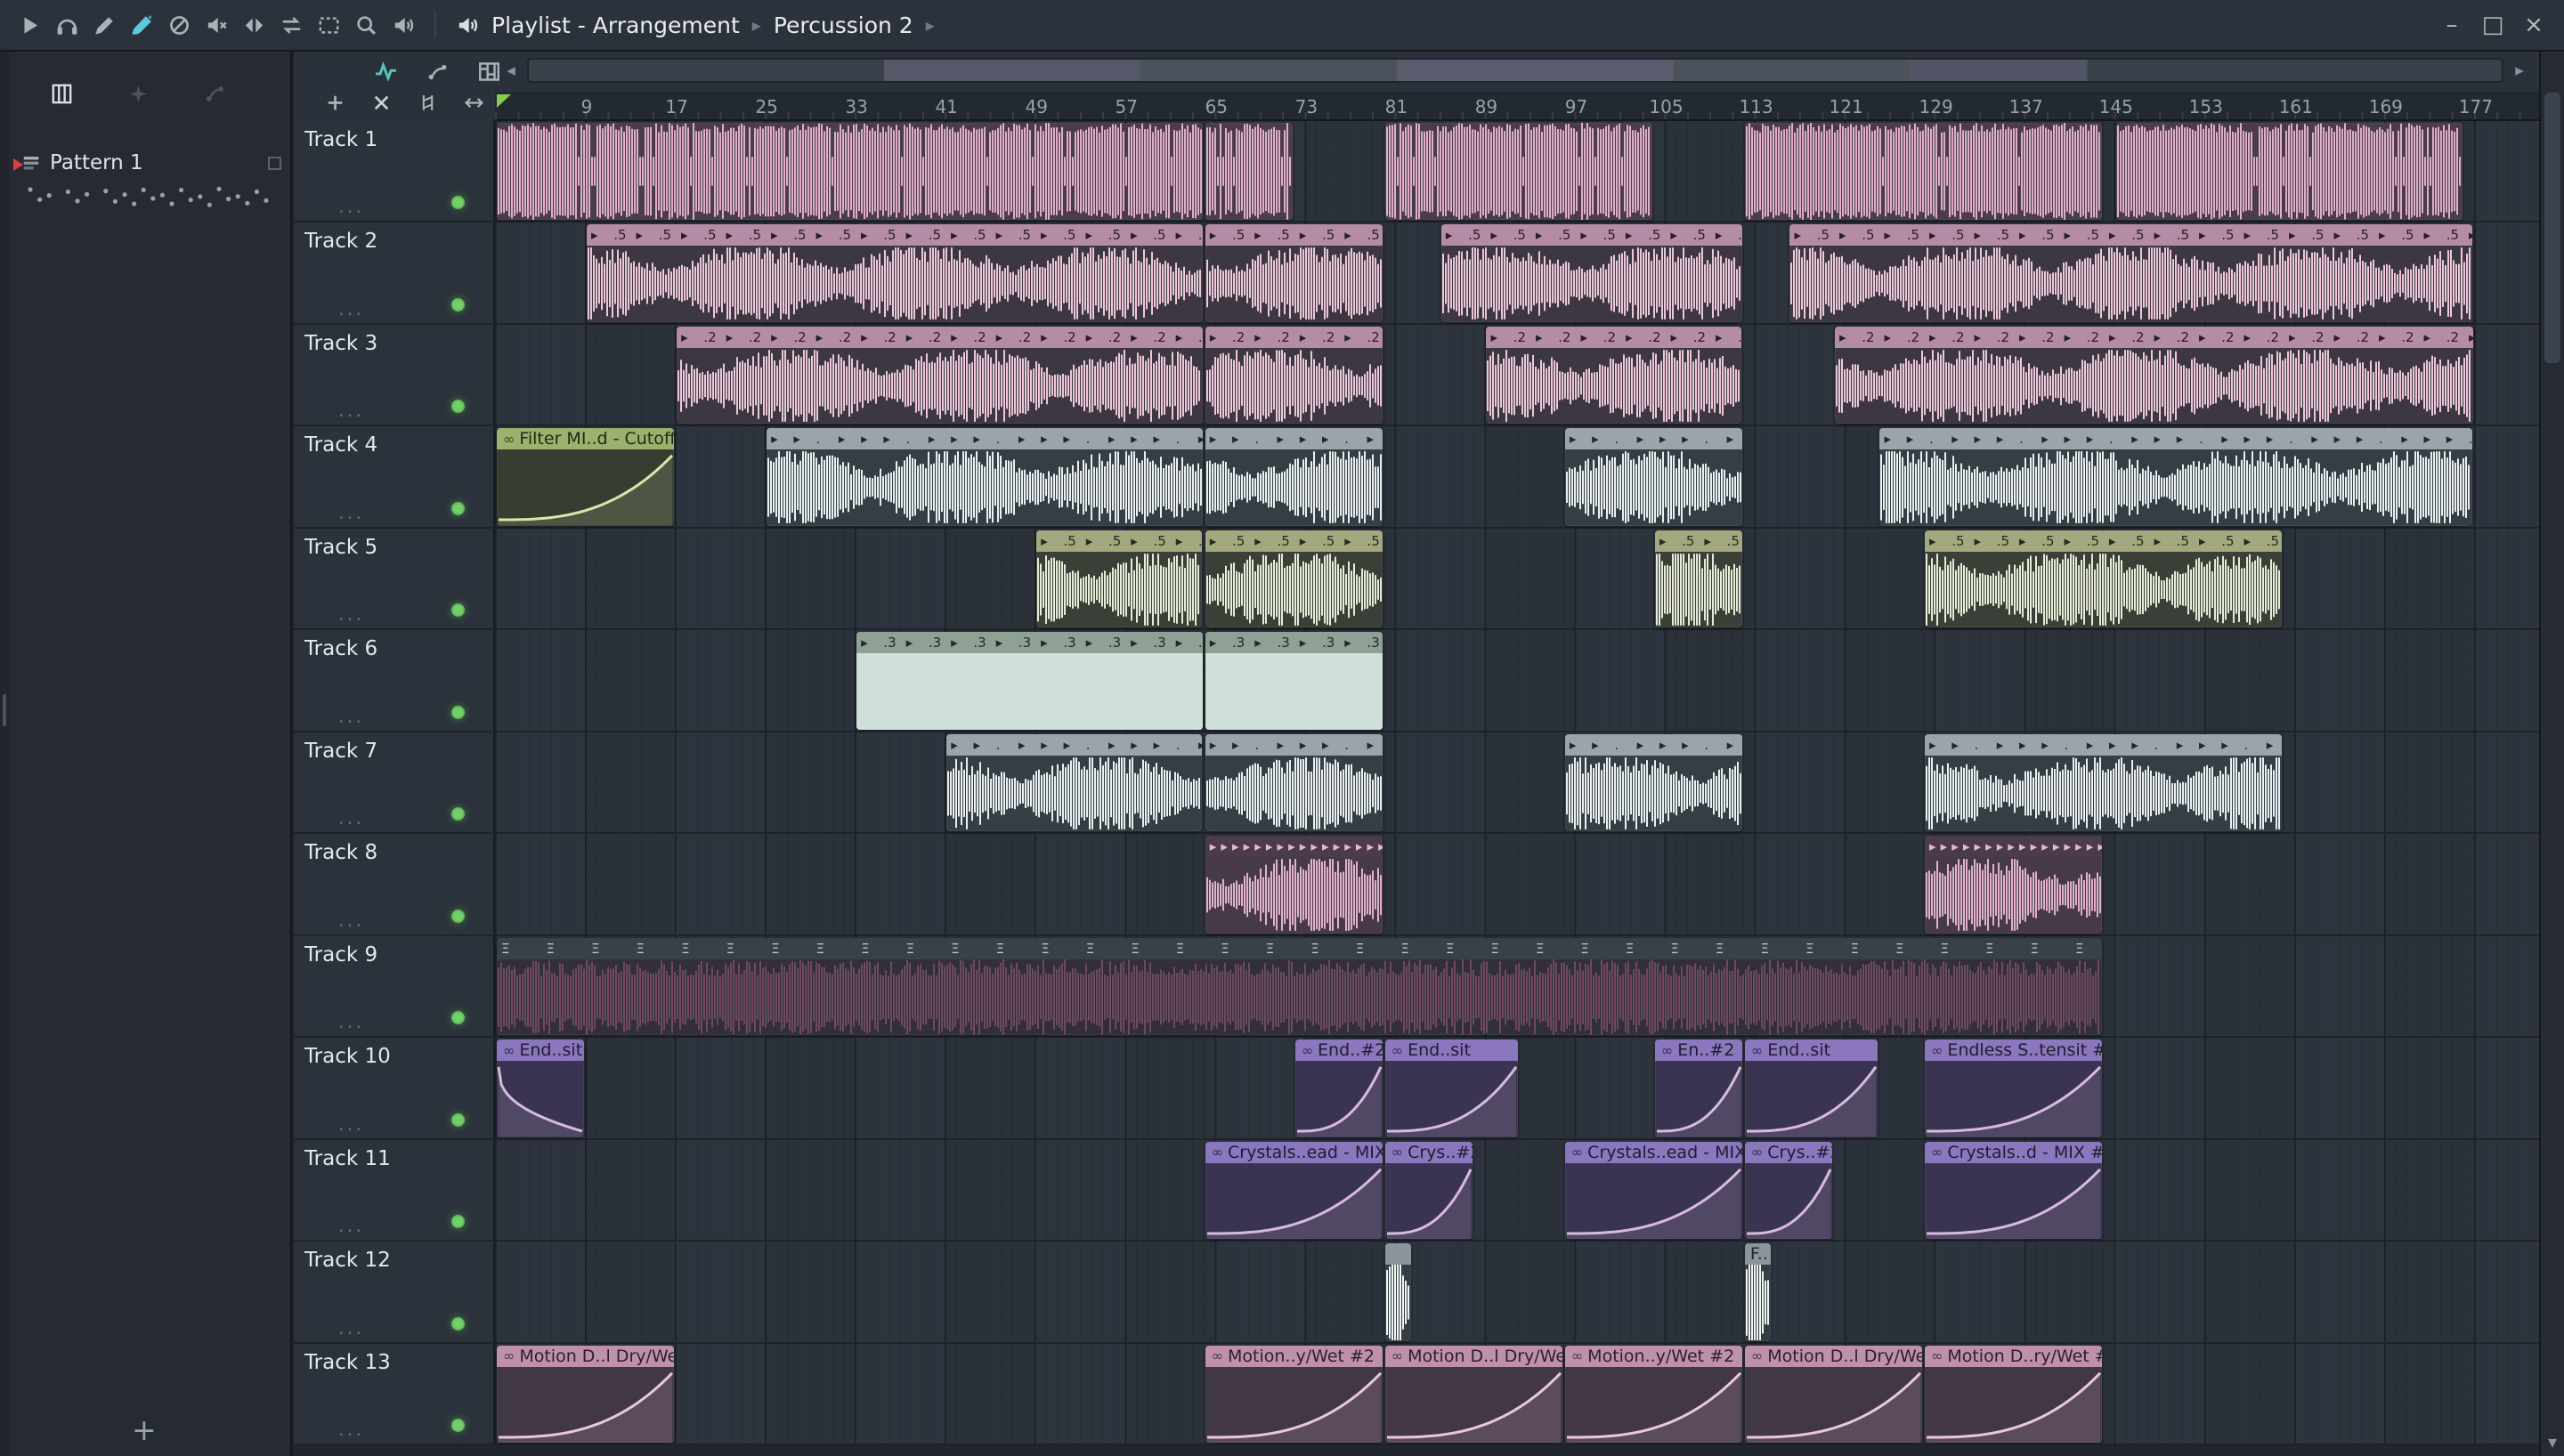 The height and width of the screenshot is (1456, 2564). Describe the element at coordinates (29, 25) in the screenshot. I see `play-icon` at that location.